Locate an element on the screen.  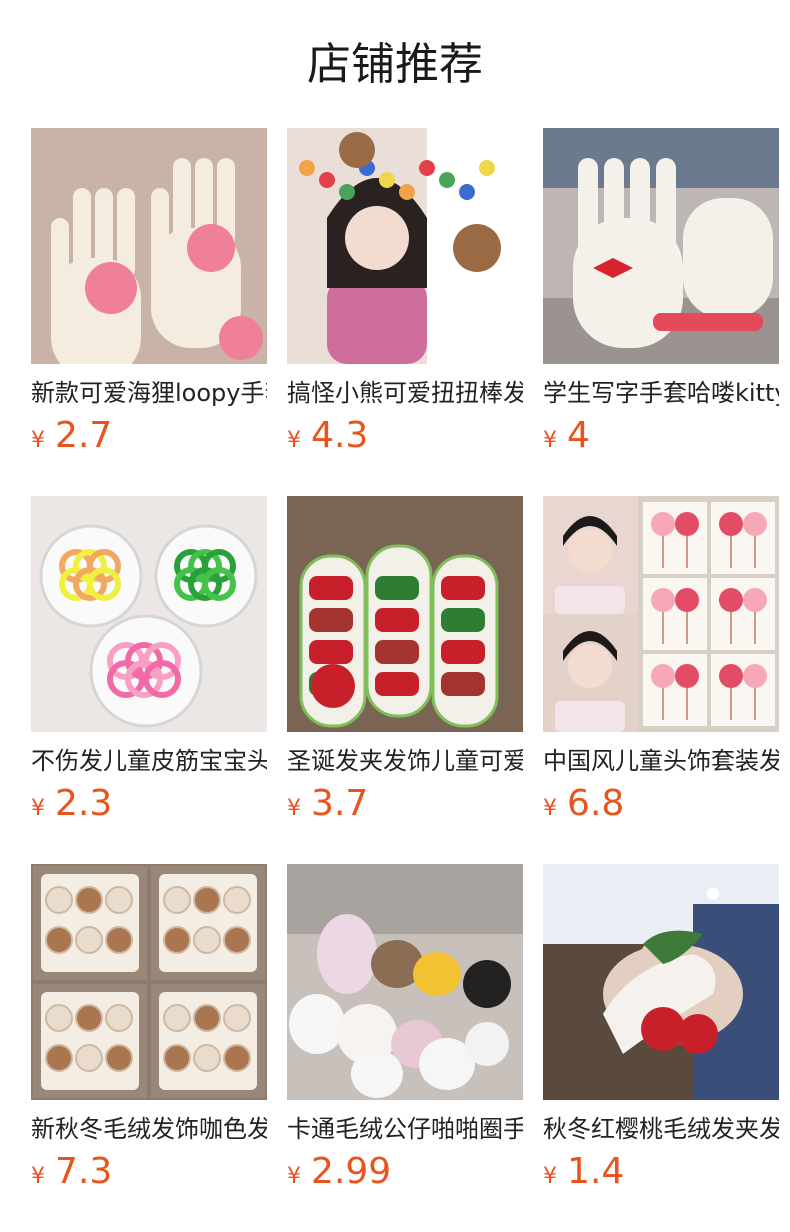
product-price: ¥2.7 is located at coordinates (71, 436).